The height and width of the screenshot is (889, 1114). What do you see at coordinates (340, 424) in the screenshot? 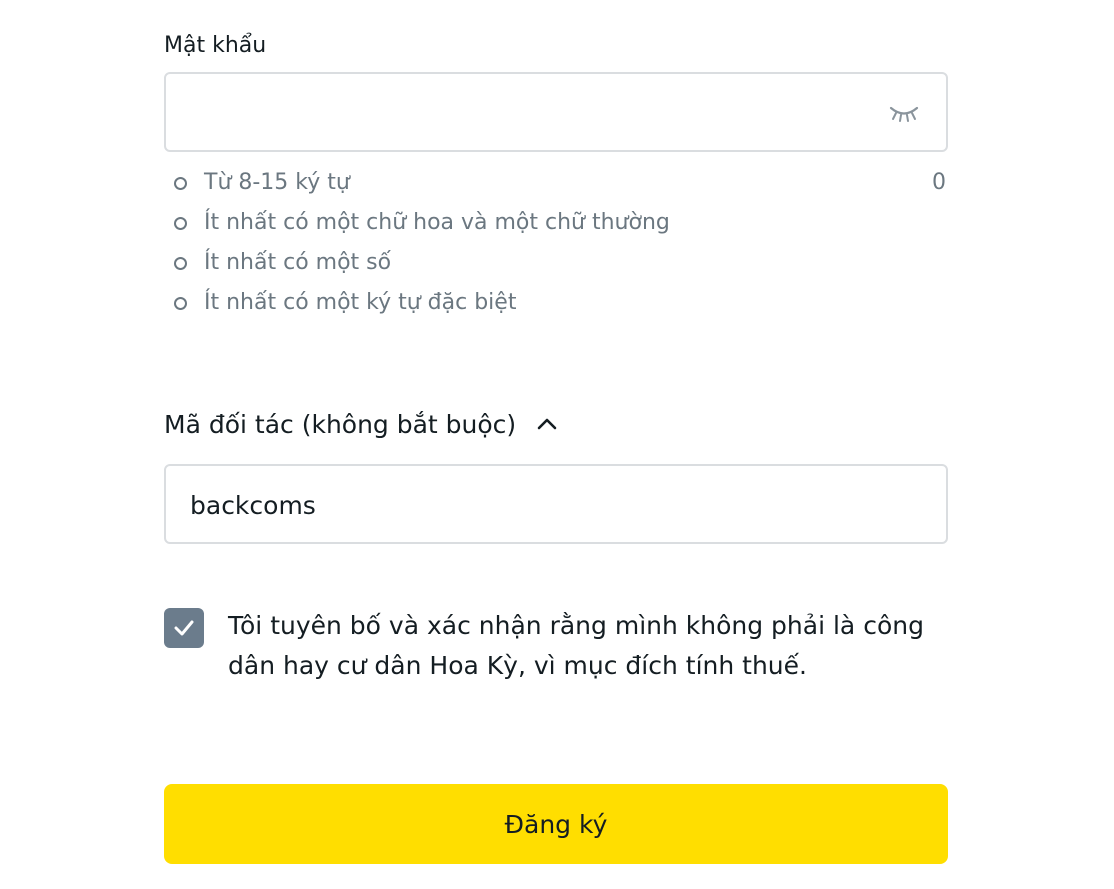
I see `partner-code-label: Mã đối tác (không bắt buộc)` at bounding box center [340, 424].